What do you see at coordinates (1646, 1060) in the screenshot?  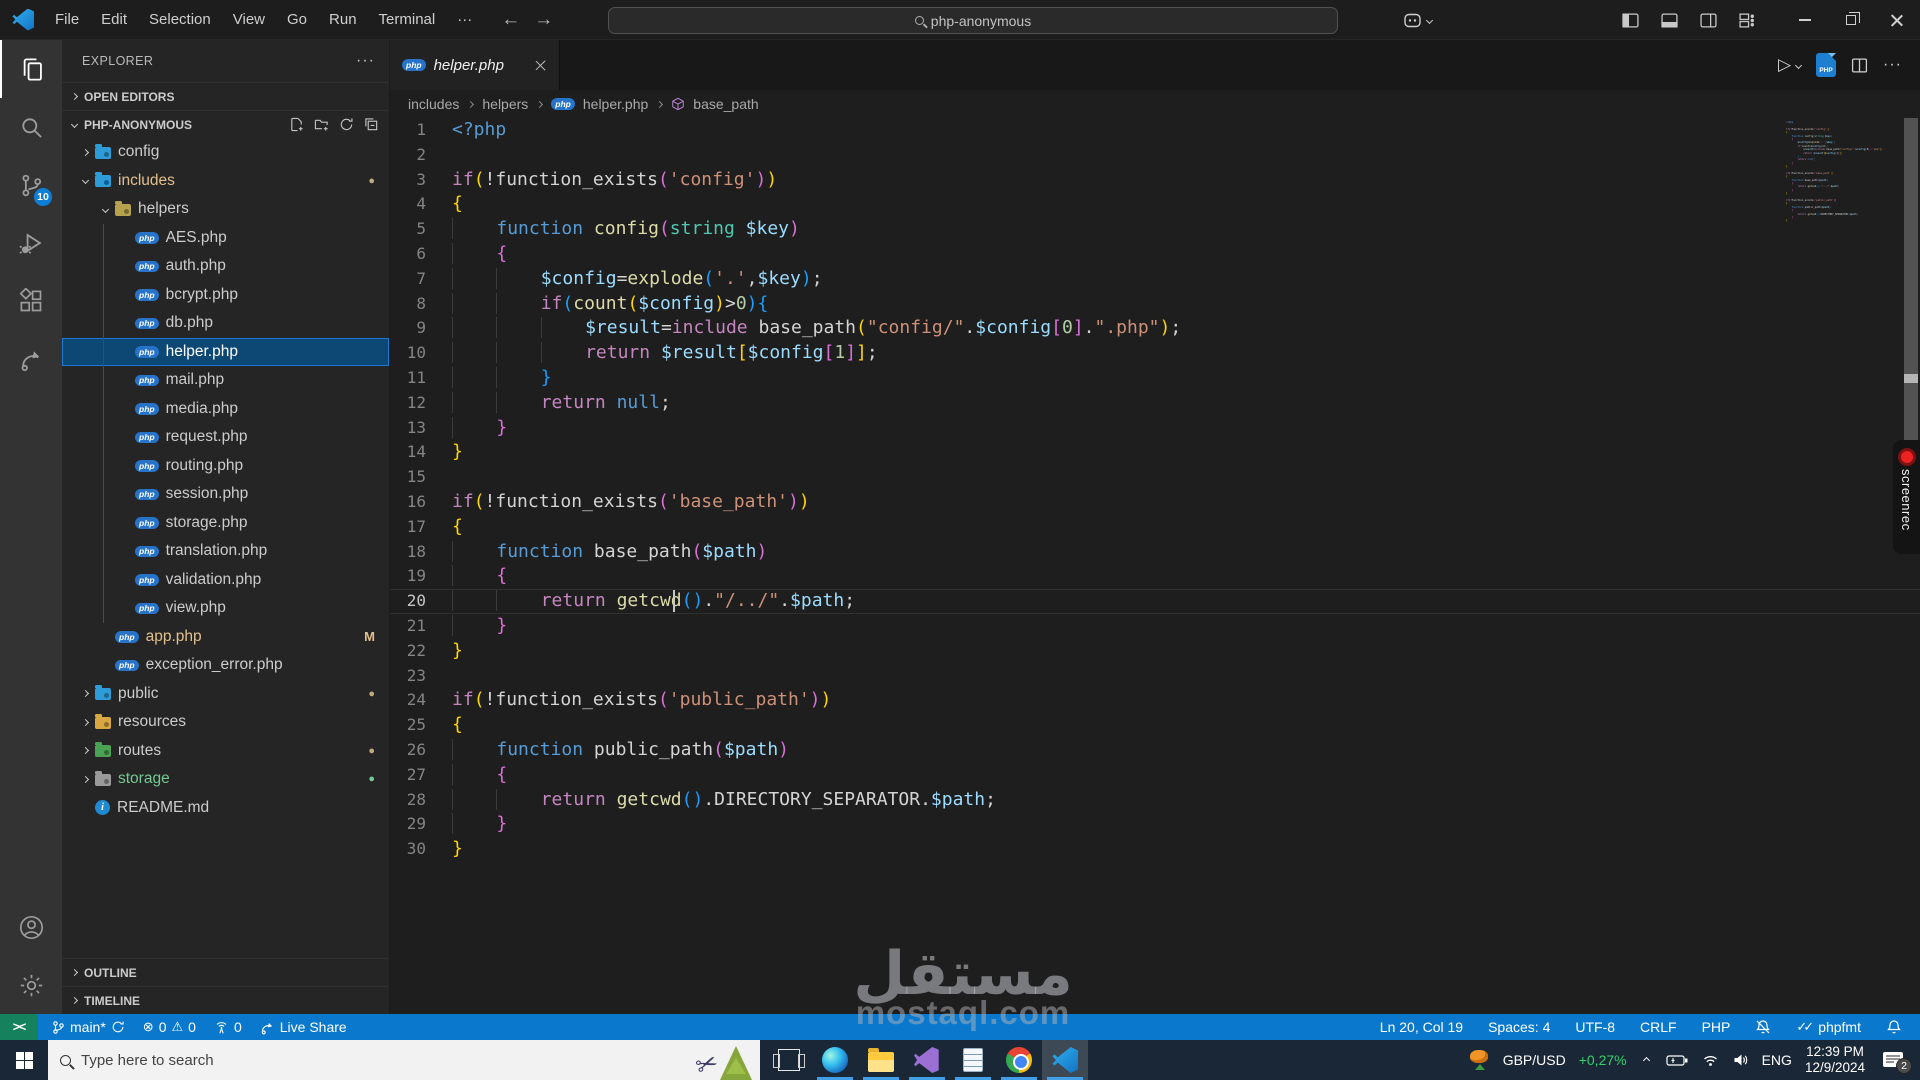 I see `tray-expand-icon` at bounding box center [1646, 1060].